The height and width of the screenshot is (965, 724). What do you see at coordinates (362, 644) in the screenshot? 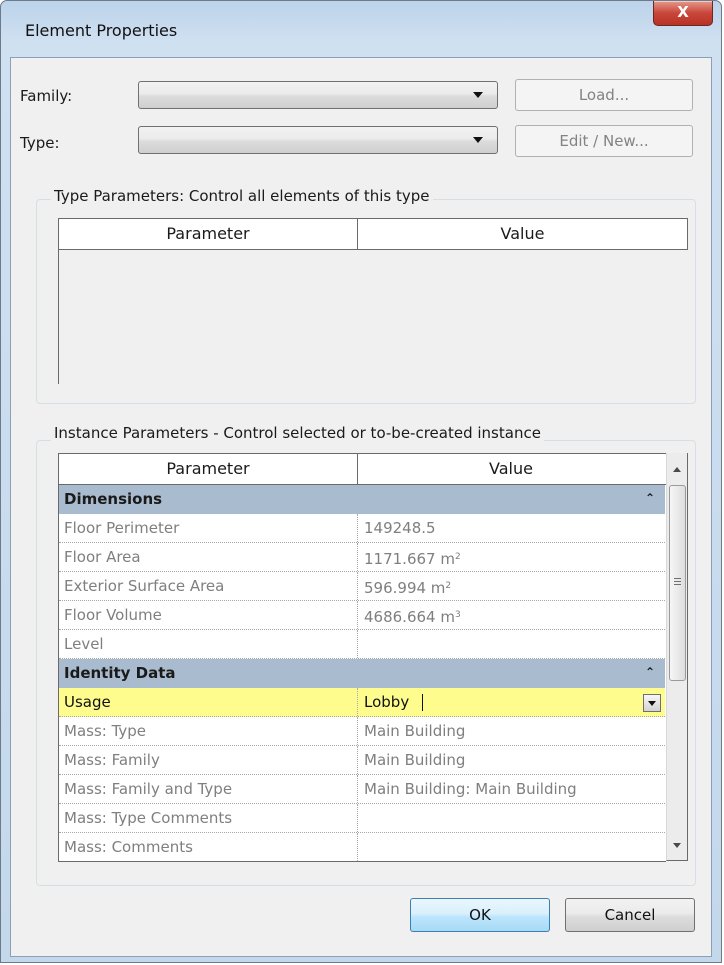
I see `parameter-row-level: Level` at bounding box center [362, 644].